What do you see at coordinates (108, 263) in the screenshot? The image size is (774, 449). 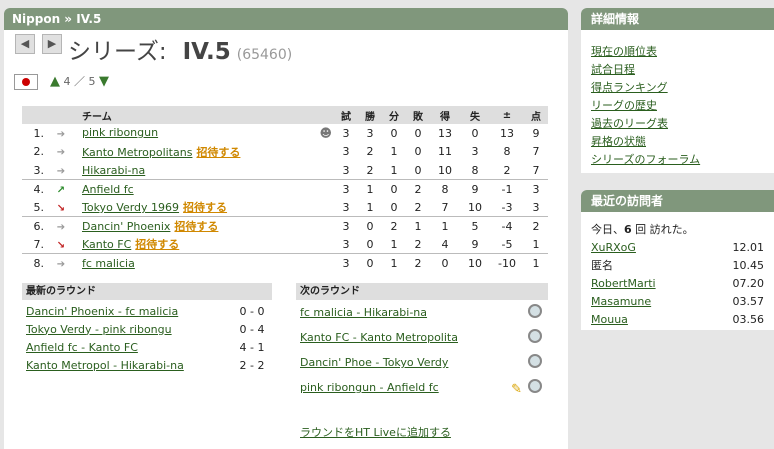 I see `team-link: fc malicia` at bounding box center [108, 263].